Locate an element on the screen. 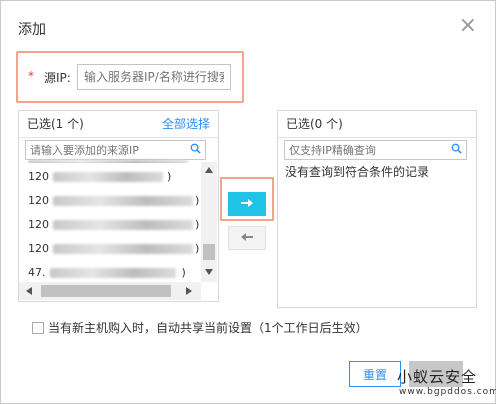  right-search-input is located at coordinates (366, 150).